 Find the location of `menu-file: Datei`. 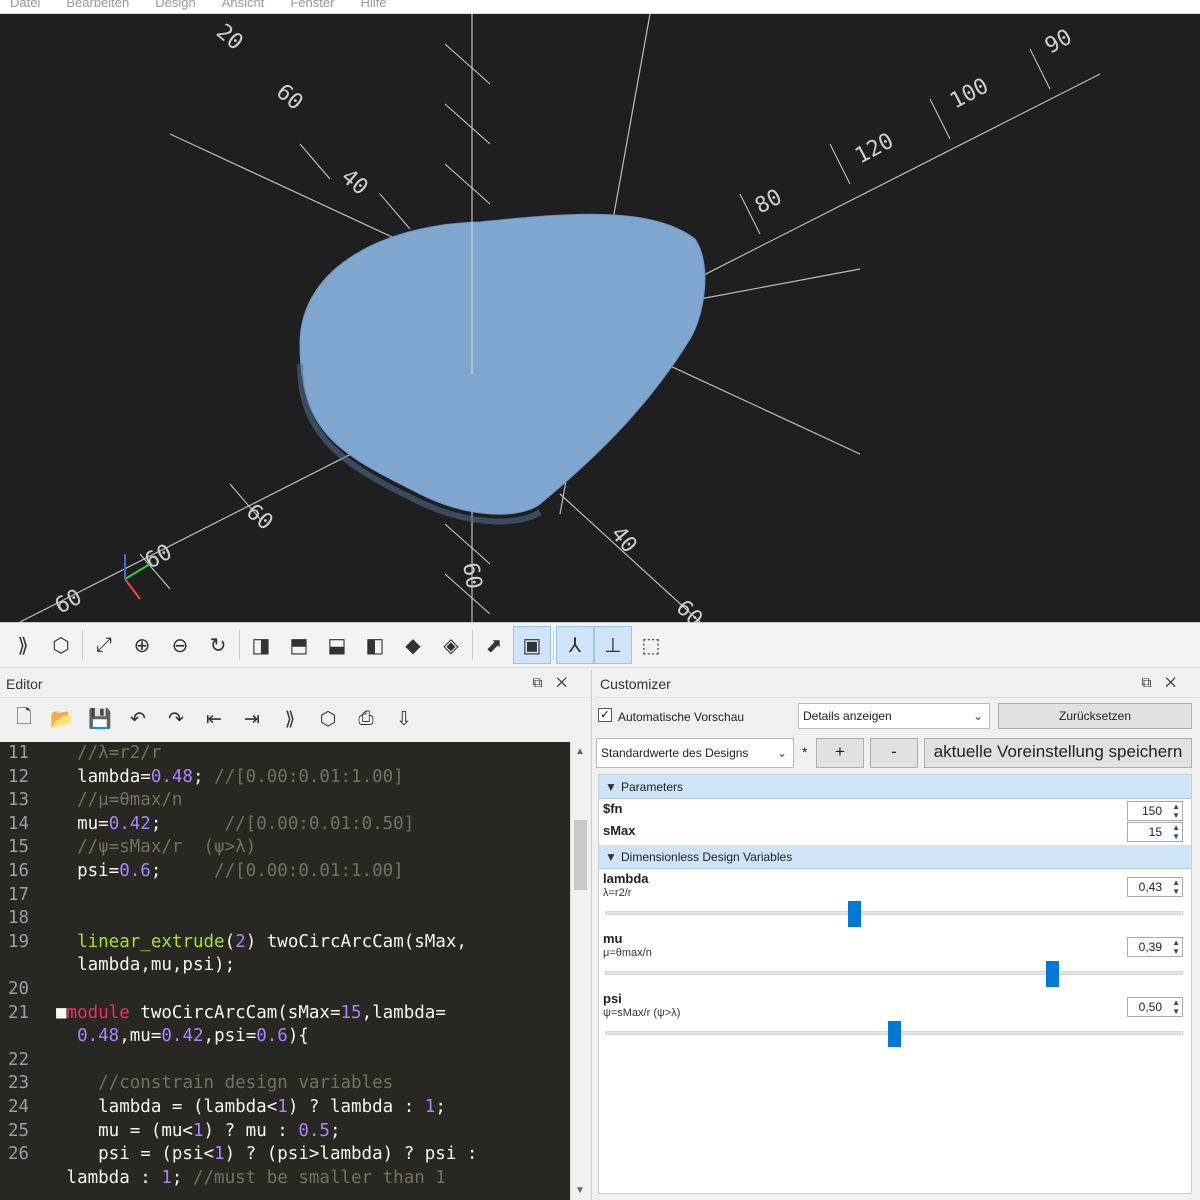

menu-file: Datei is located at coordinates (25, 4).